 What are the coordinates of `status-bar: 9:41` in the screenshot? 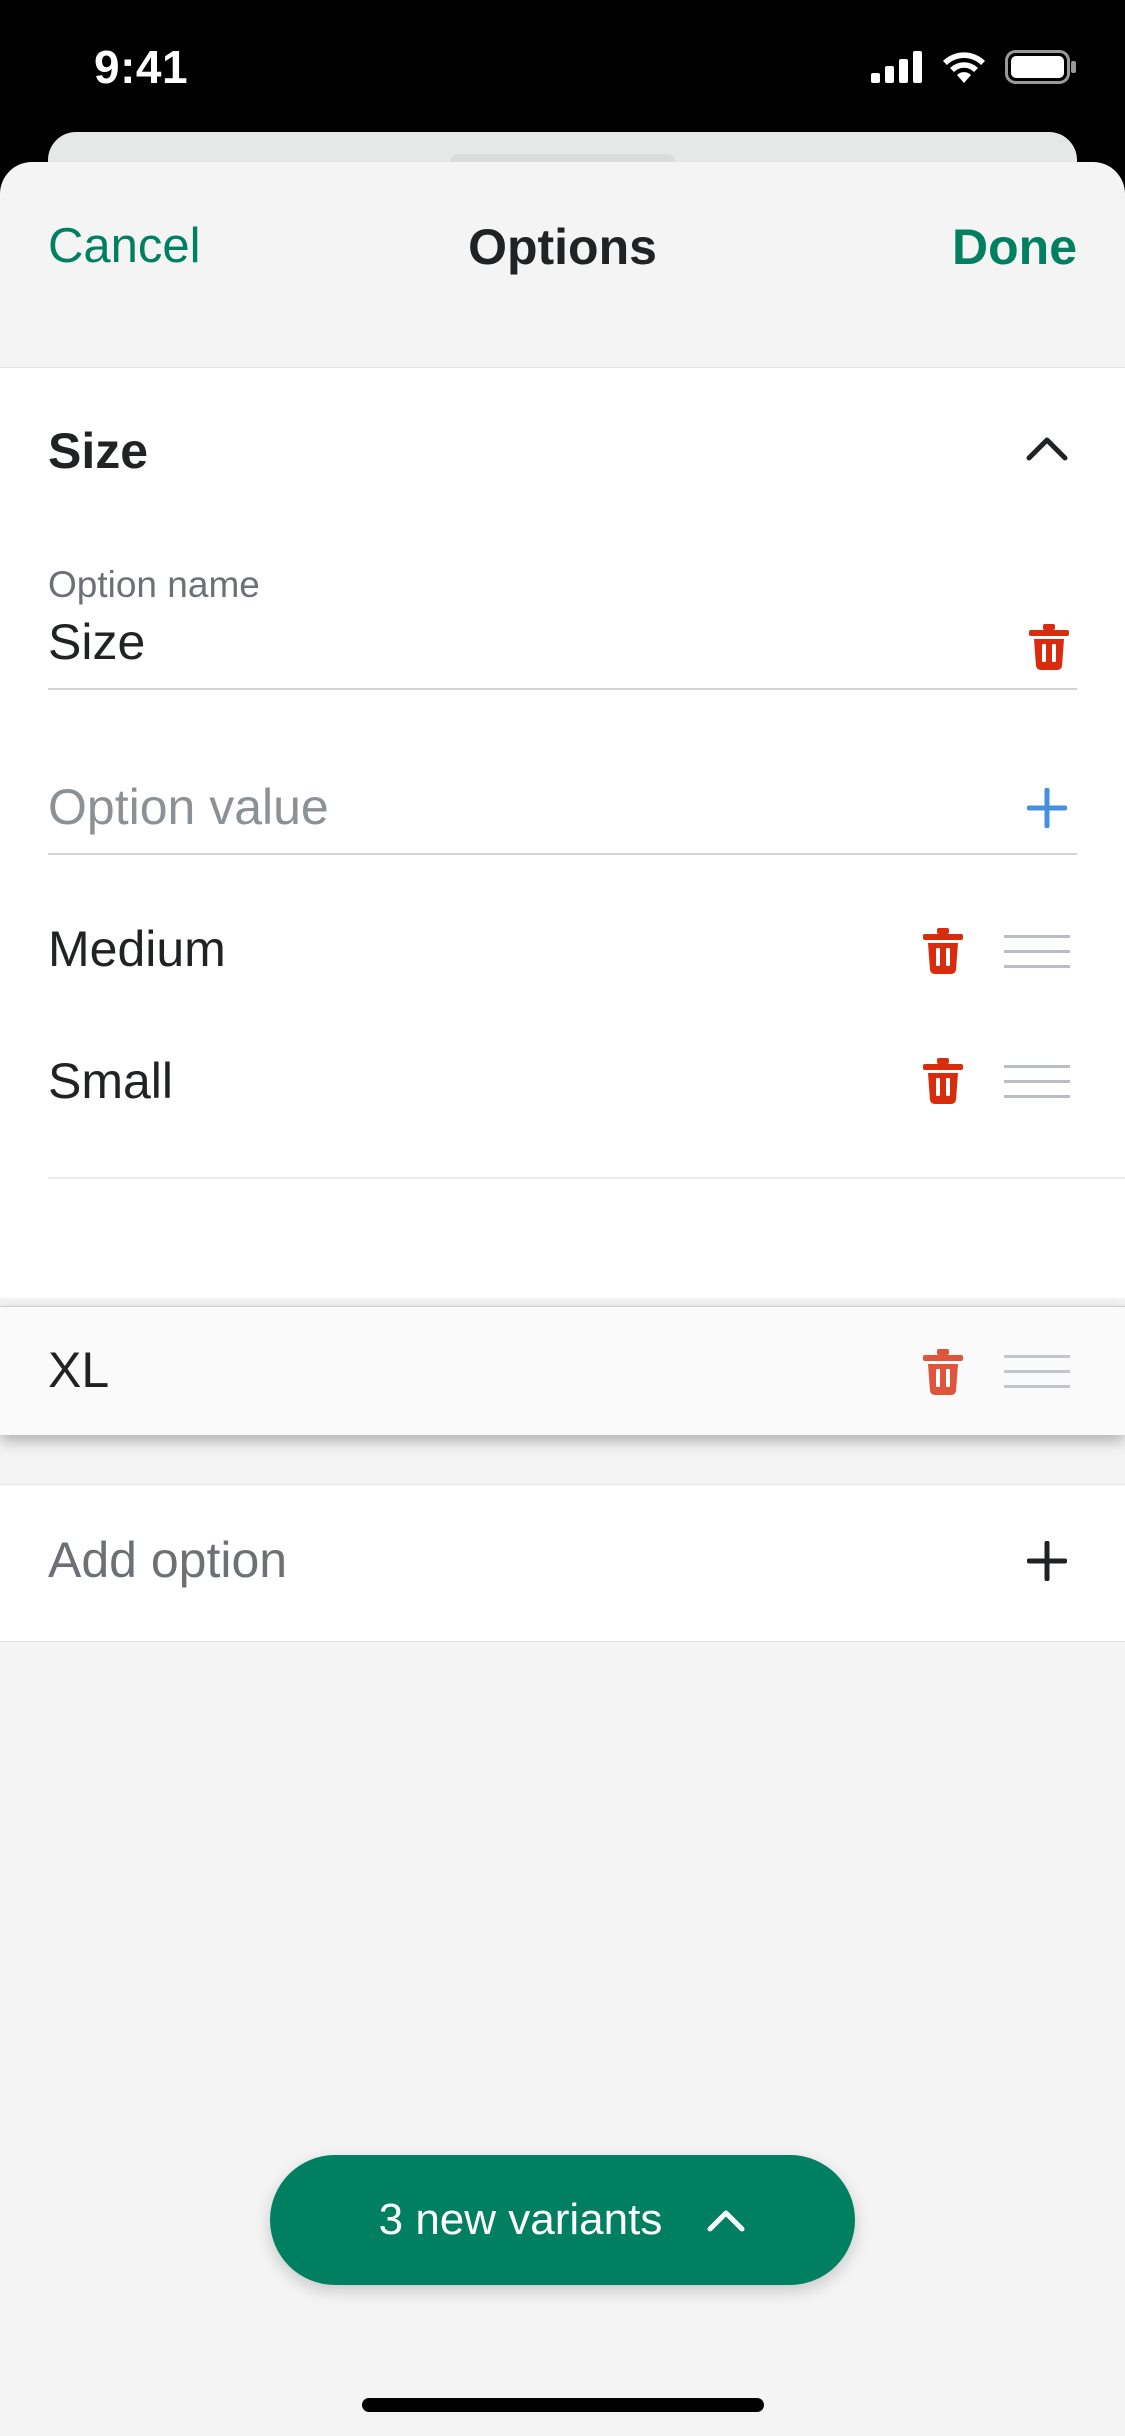 It's located at (562, 70).